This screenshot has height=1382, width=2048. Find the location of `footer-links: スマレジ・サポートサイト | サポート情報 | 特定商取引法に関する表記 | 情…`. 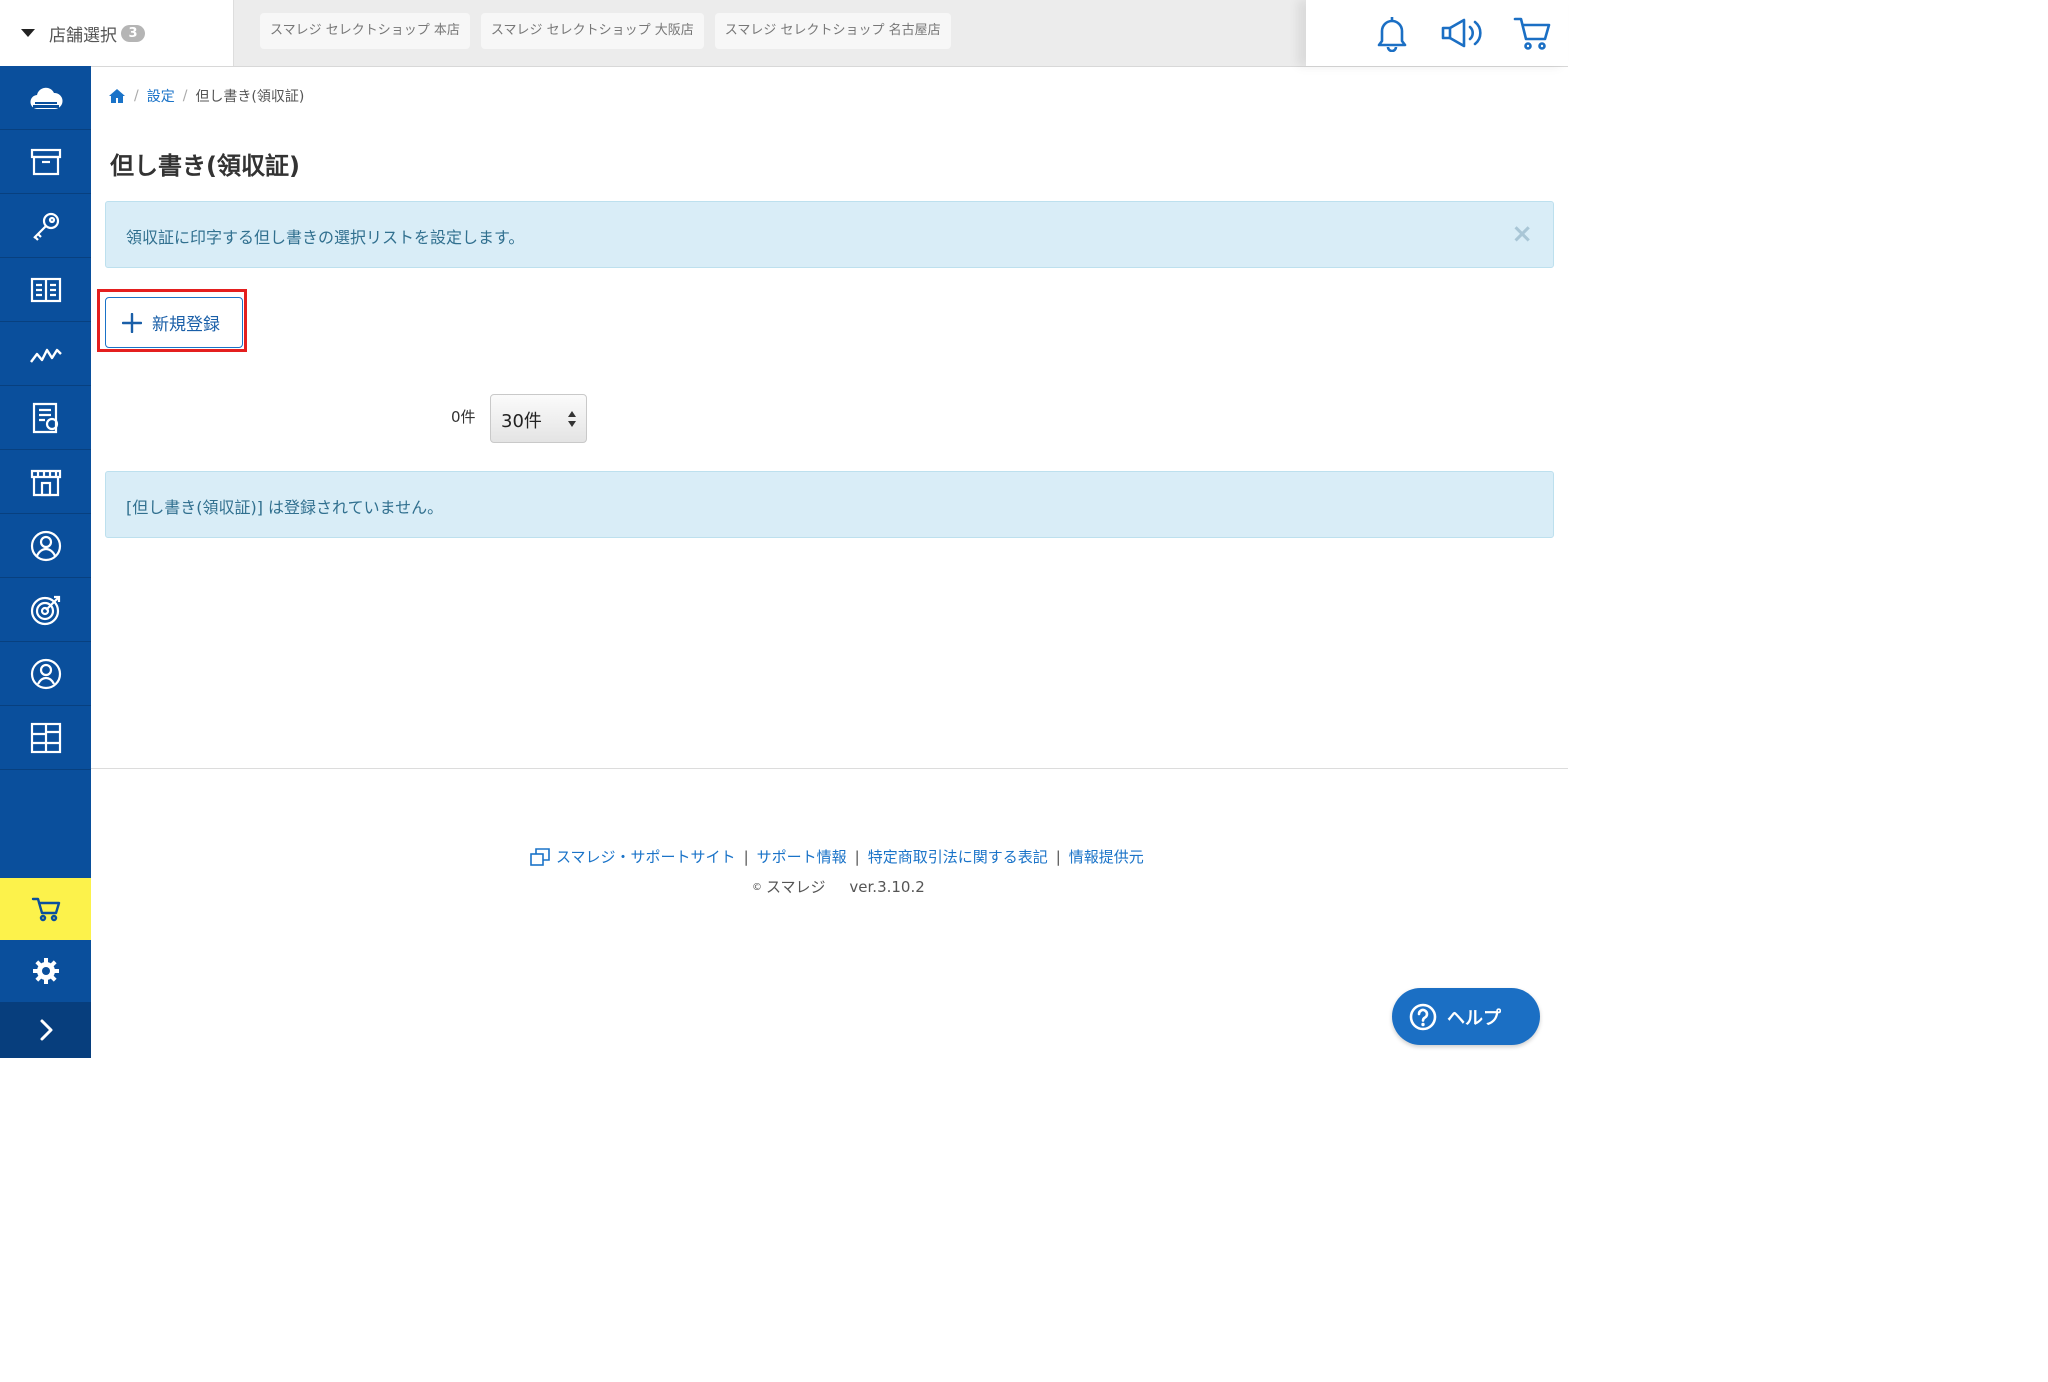

footer-links: スマレジ・サポートサイト | サポート情報 | 特定商取引法に関する表記 | 情… is located at coordinates (837, 856).